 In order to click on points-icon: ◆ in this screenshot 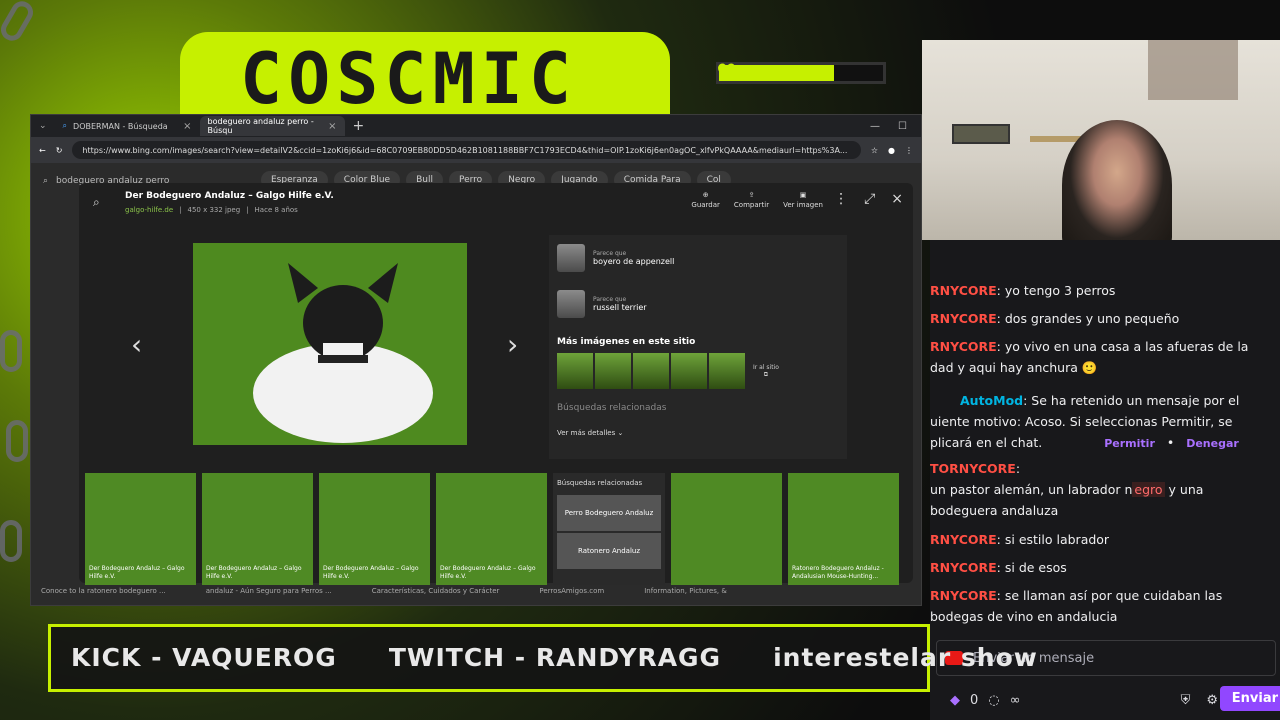, I will do `click(955, 700)`.